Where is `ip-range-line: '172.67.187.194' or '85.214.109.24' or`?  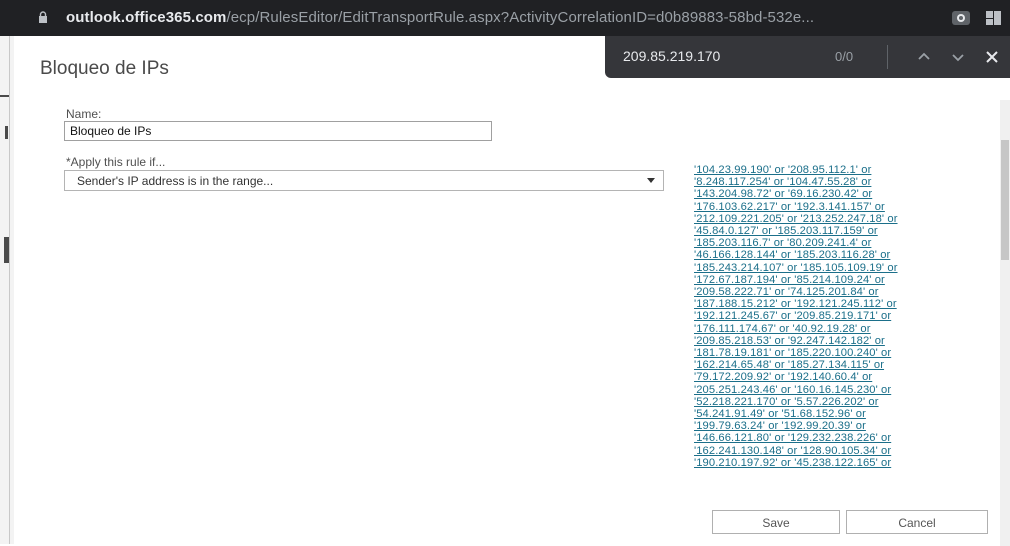
ip-range-line: '172.67.187.194' or '85.214.109.24' or is located at coordinates (844, 280).